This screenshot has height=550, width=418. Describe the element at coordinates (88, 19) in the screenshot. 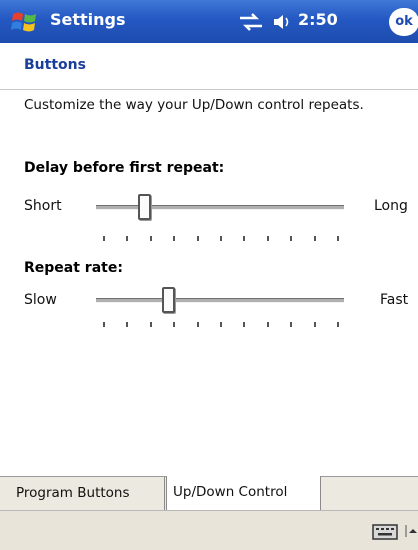

I see `app-title: Settings` at that location.